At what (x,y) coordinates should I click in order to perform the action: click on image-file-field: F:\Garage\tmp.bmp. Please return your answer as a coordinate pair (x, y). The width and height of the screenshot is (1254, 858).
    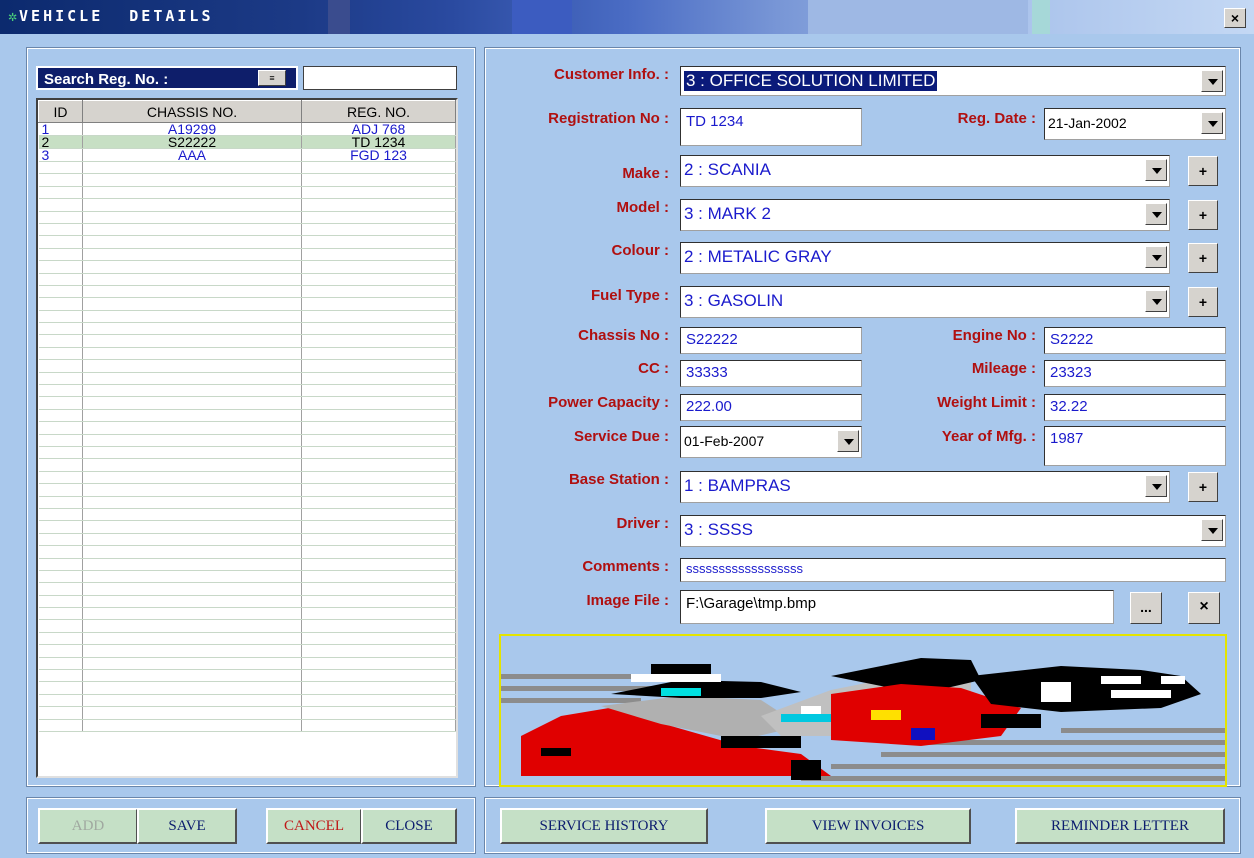
    Looking at the image, I should click on (897, 607).